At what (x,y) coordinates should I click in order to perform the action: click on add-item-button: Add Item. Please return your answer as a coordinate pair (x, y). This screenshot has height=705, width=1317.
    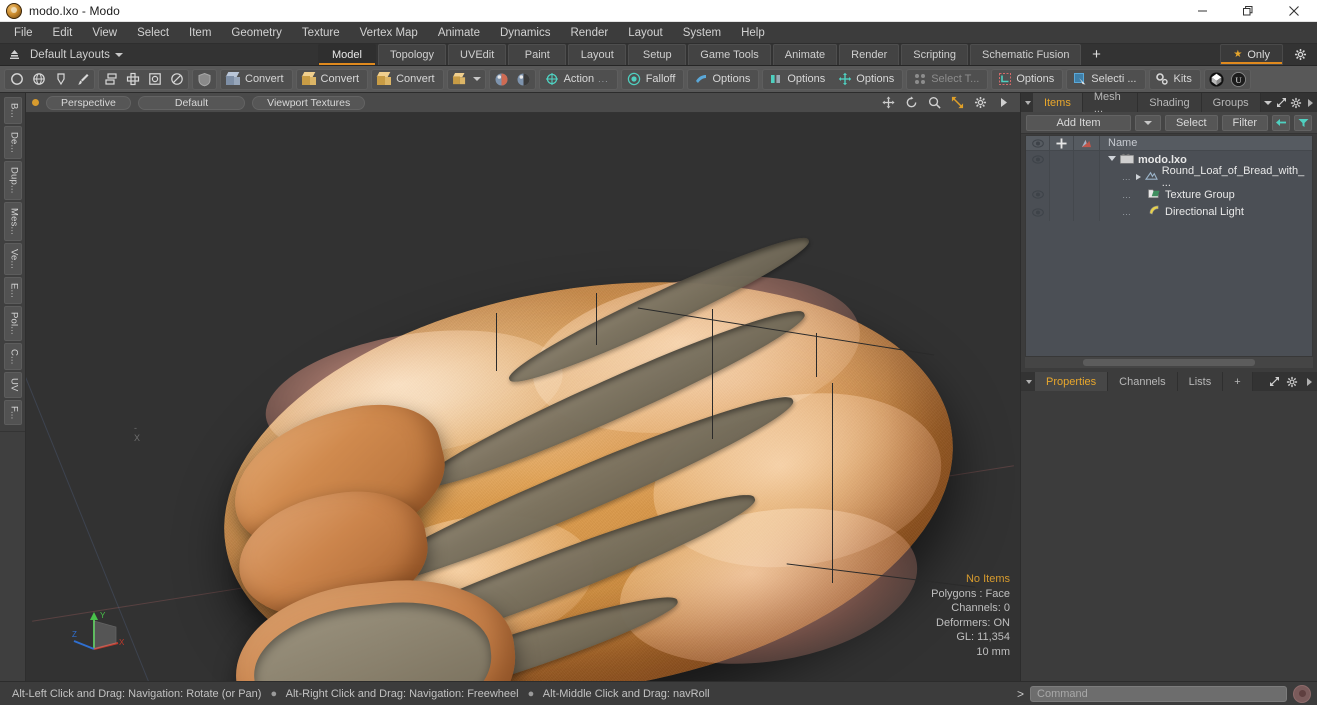
    Looking at the image, I should click on (1078, 122).